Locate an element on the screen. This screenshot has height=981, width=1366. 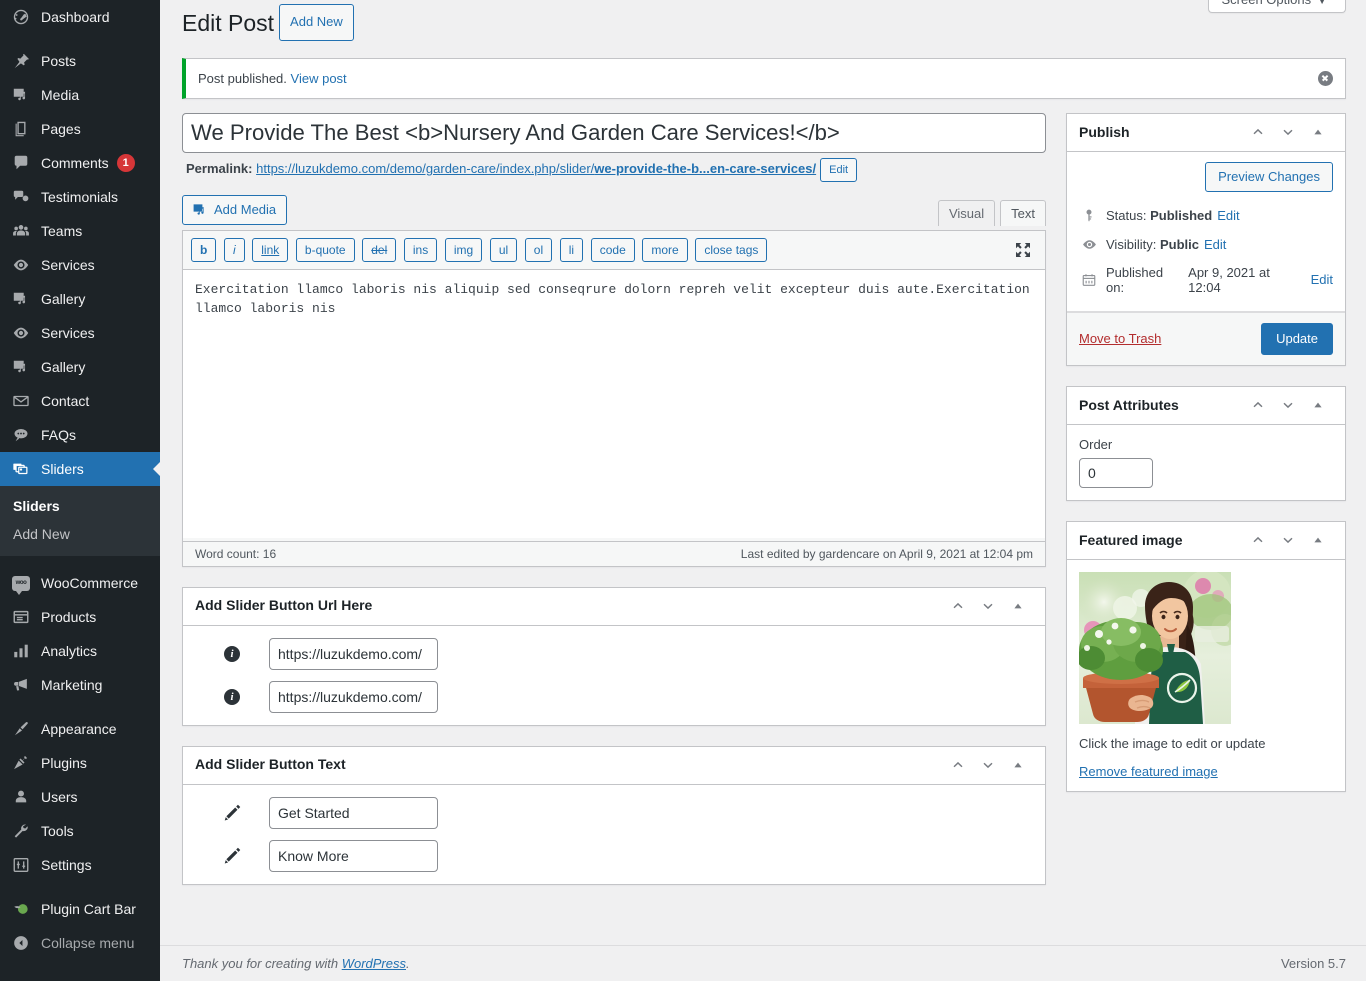
visibility-value: Public is located at coordinates (1179, 244).